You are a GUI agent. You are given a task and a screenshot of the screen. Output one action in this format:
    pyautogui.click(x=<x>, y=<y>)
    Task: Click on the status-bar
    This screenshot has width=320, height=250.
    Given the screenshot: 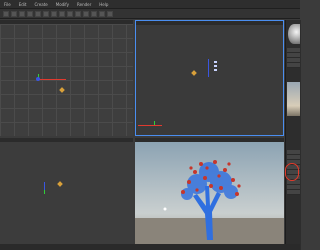 What is the action you would take?
    pyautogui.click(x=150, y=247)
    